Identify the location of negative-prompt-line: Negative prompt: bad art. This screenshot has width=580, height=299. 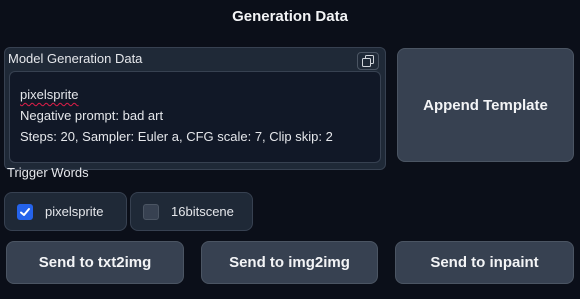
(92, 115).